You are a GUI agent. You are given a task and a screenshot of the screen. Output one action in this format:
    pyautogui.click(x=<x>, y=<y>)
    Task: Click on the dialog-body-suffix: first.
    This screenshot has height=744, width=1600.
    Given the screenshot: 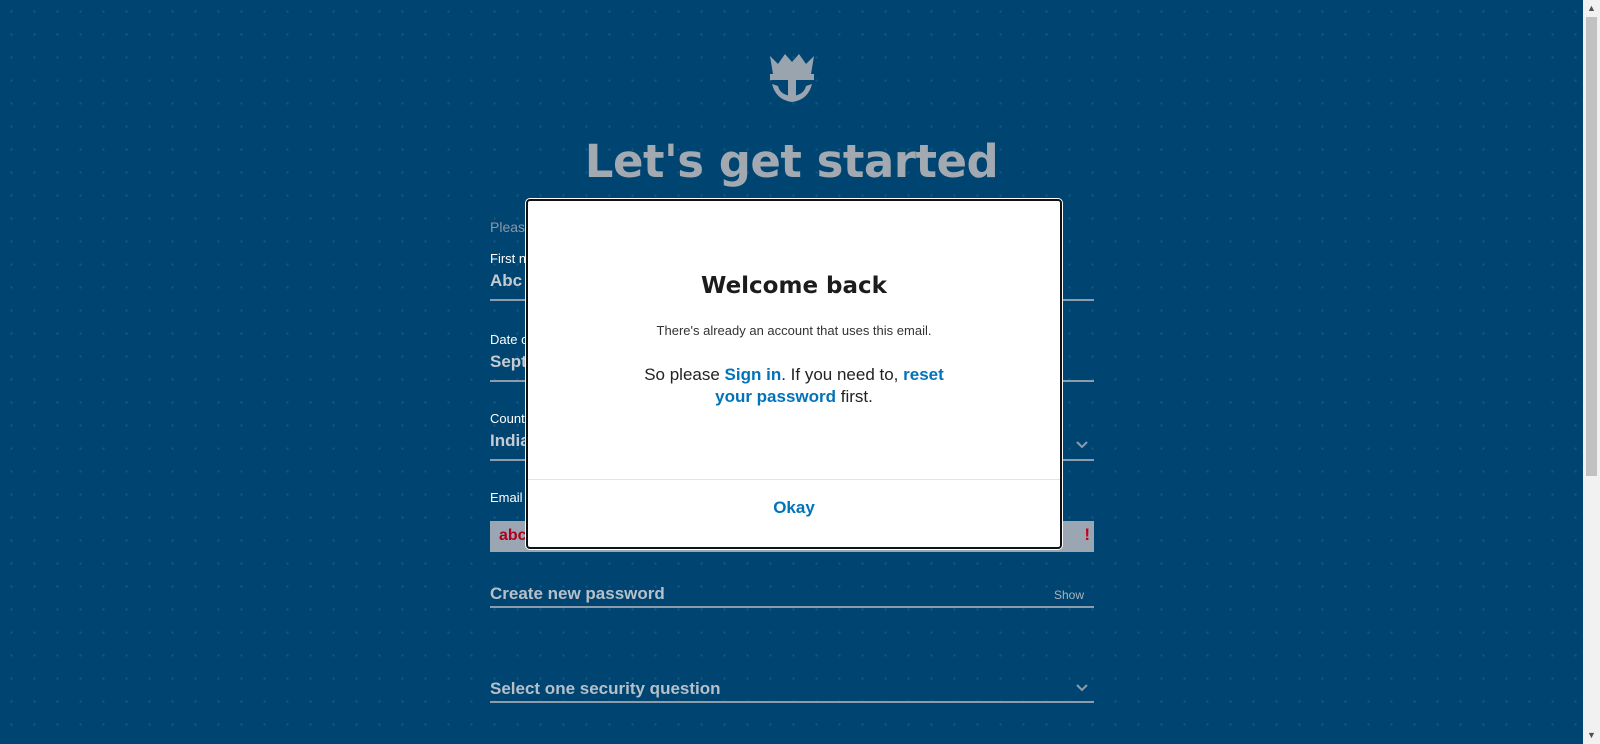 What is the action you would take?
    pyautogui.click(x=854, y=396)
    